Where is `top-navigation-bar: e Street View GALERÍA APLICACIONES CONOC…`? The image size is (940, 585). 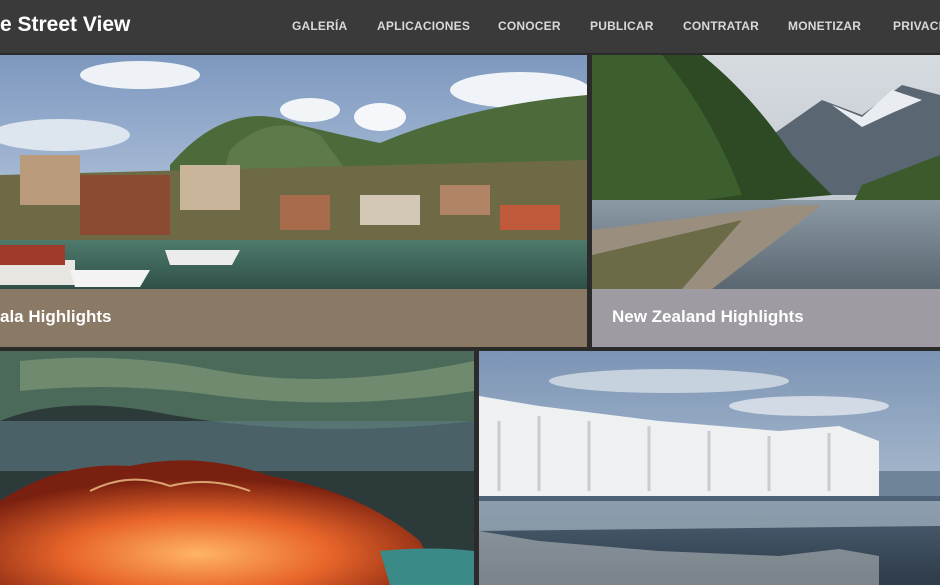
top-navigation-bar: e Street View GALERÍA APLICACIONES CONOC… is located at coordinates (470, 26).